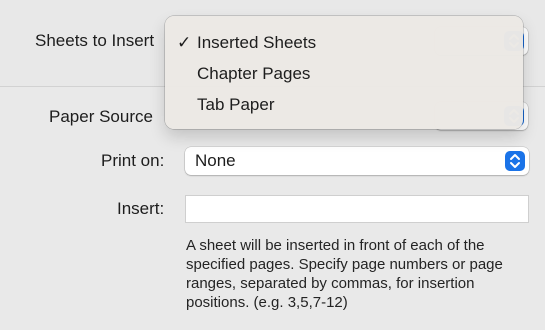 This screenshot has height=330, width=545. Describe the element at coordinates (184, 42) in the screenshot. I see `checkmark-icon: ✓` at that location.